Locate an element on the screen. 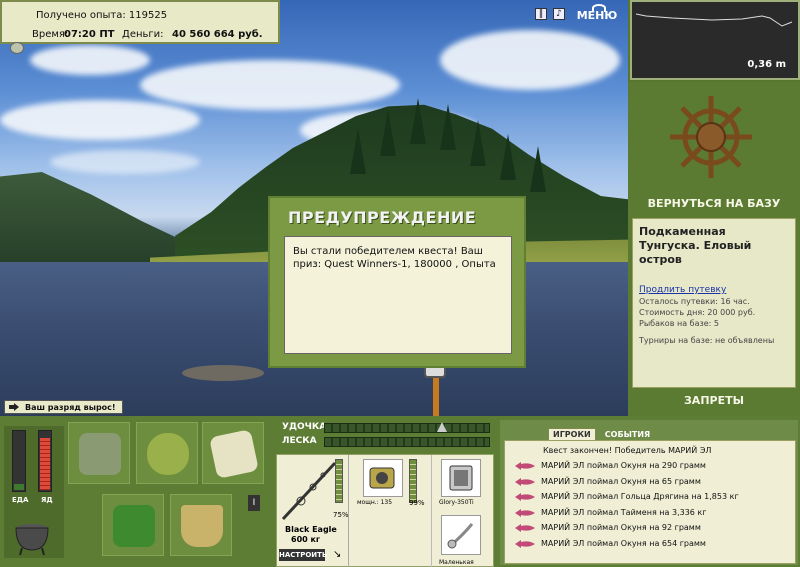 Image resolution: width=800 pixels, height=567 pixels. dialog-title: ПРЕДУПРЕЖДЕНИЕ is located at coordinates (382, 217).